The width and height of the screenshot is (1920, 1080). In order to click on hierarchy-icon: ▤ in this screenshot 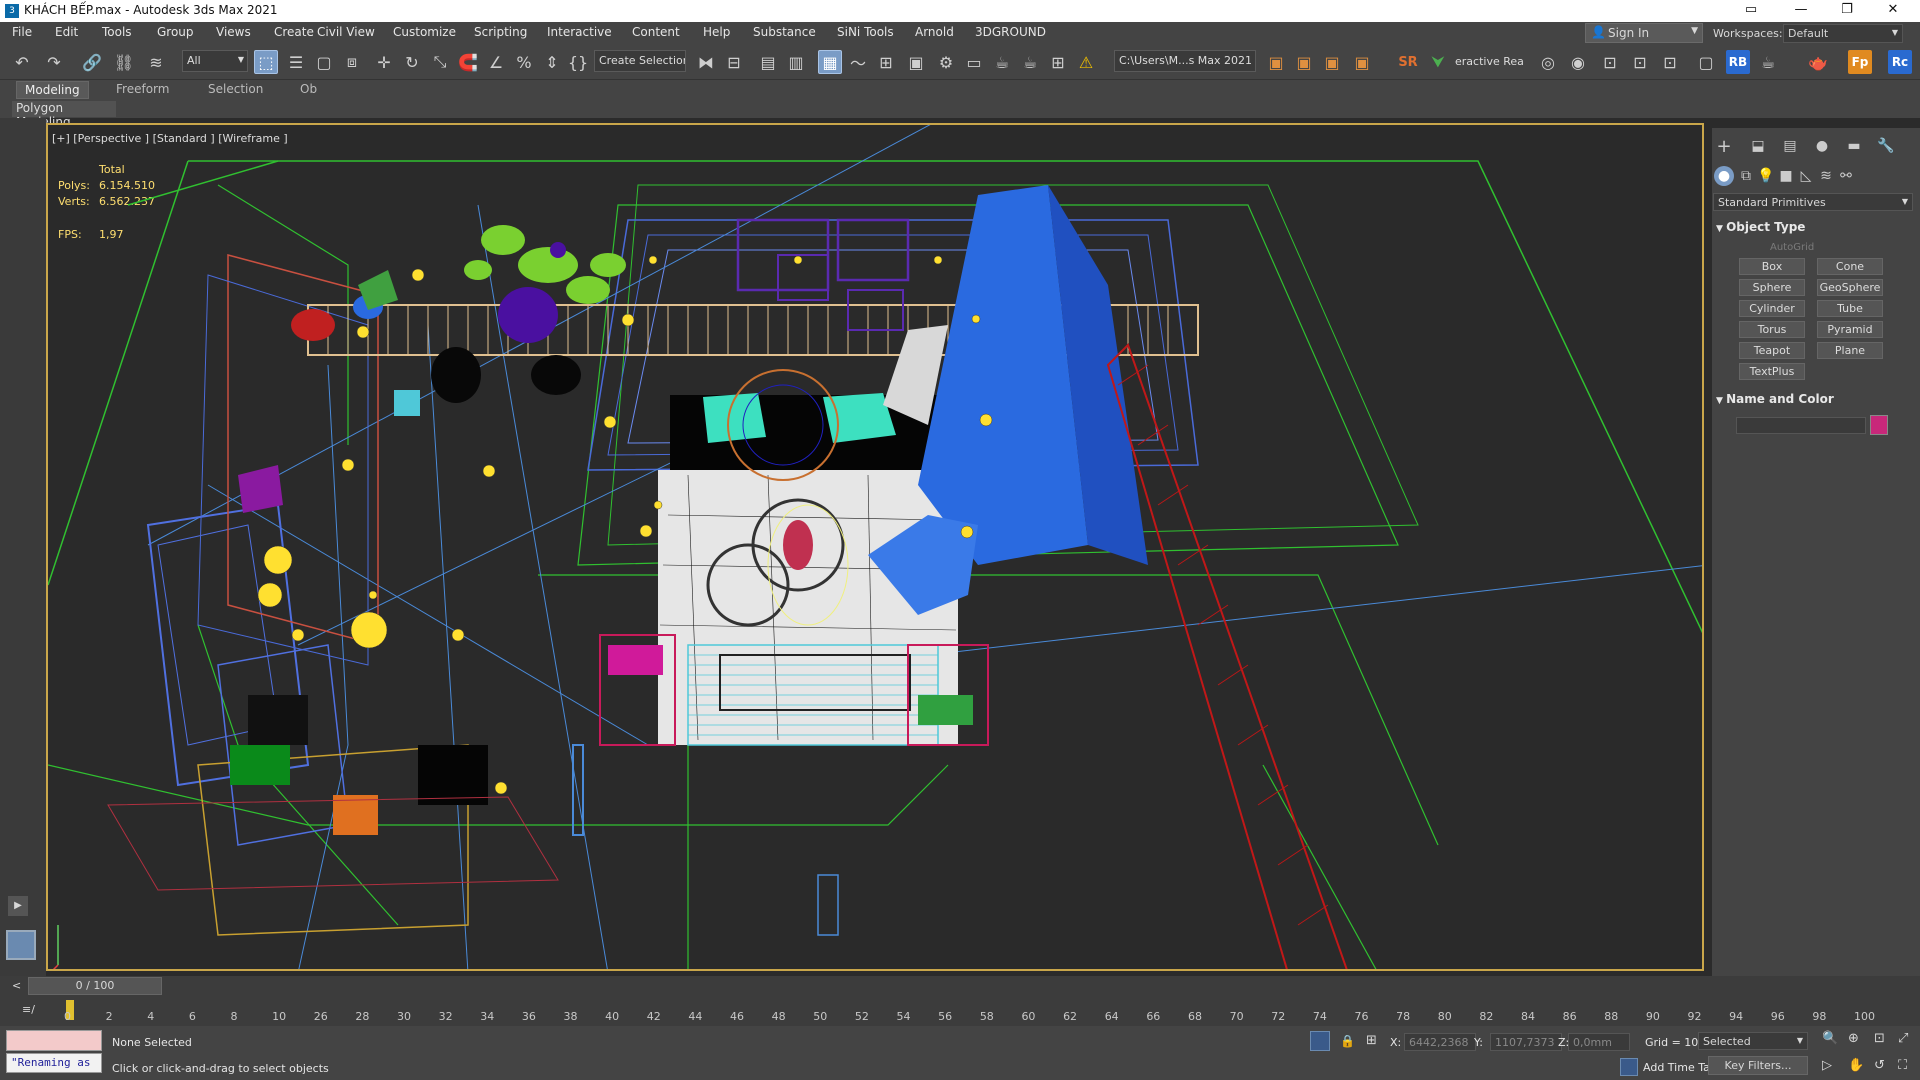, I will do `click(1790, 146)`.